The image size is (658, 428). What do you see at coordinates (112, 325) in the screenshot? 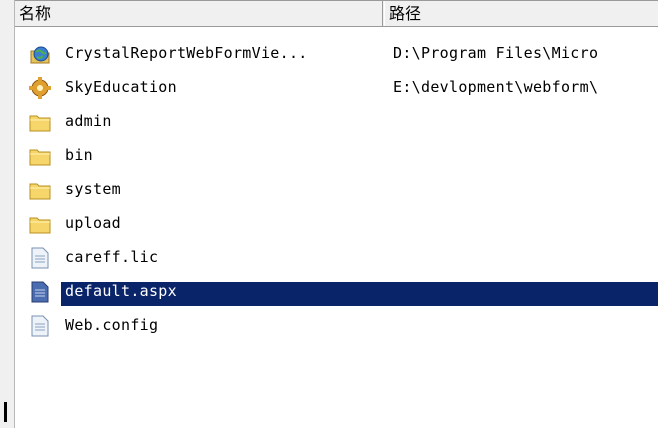
I see `item-name: Web.config` at bounding box center [112, 325].